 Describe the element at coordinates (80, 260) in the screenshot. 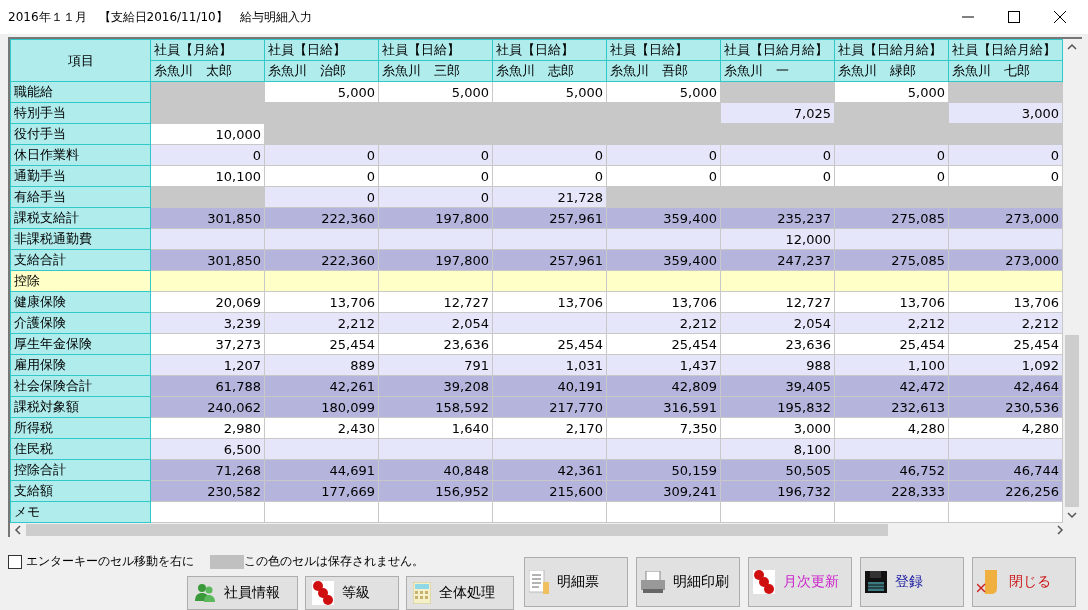

I see `row-header: 支給合計` at that location.